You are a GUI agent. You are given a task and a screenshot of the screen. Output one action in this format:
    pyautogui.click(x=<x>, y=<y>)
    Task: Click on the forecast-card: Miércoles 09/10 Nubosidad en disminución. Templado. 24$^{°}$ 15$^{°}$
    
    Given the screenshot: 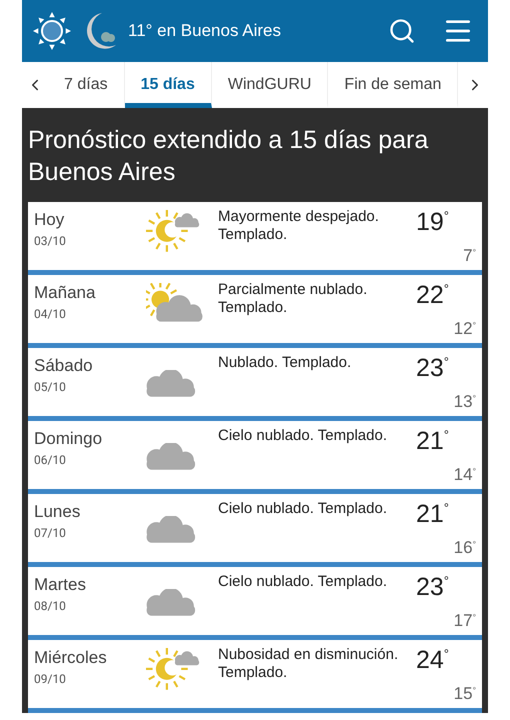 What is the action you would take?
    pyautogui.click(x=255, y=676)
    